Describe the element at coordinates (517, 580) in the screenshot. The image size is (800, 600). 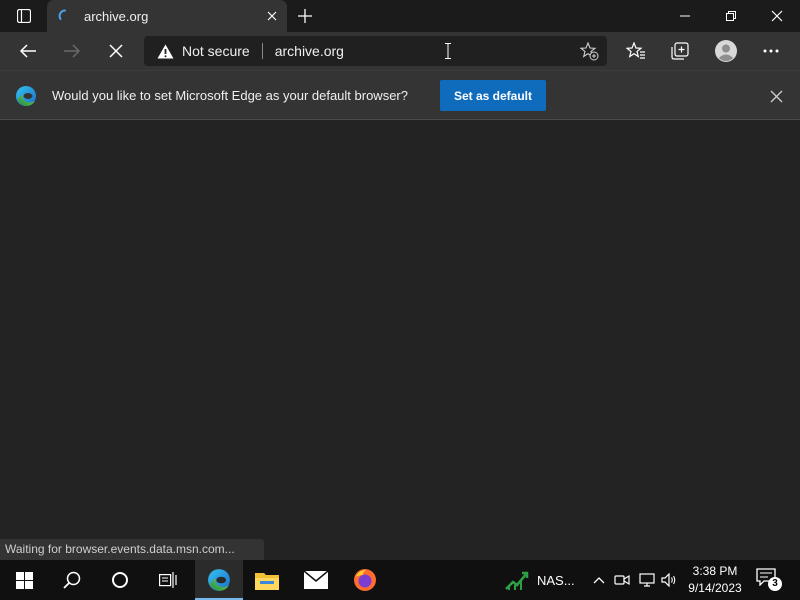
I see `stock-chart-icon` at that location.